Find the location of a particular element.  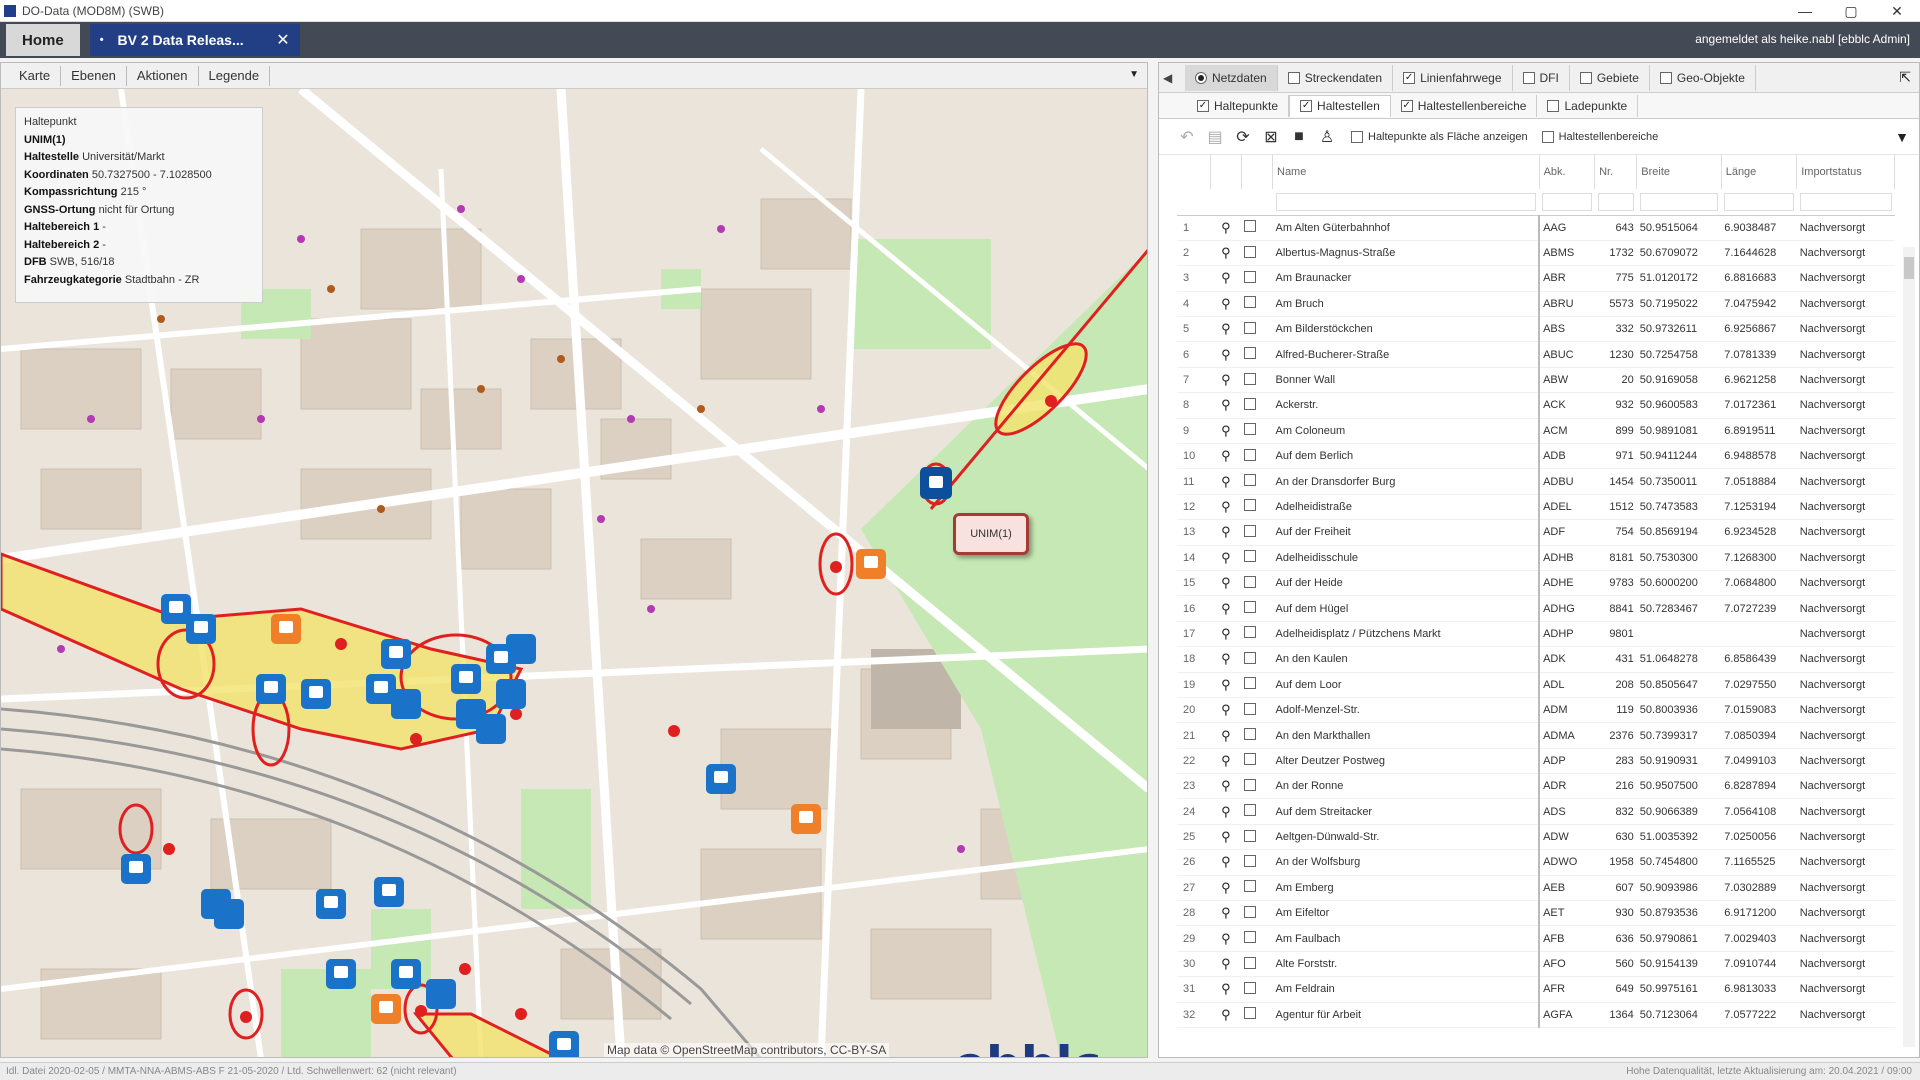

netzdaten-radio is located at coordinates (1201, 77).